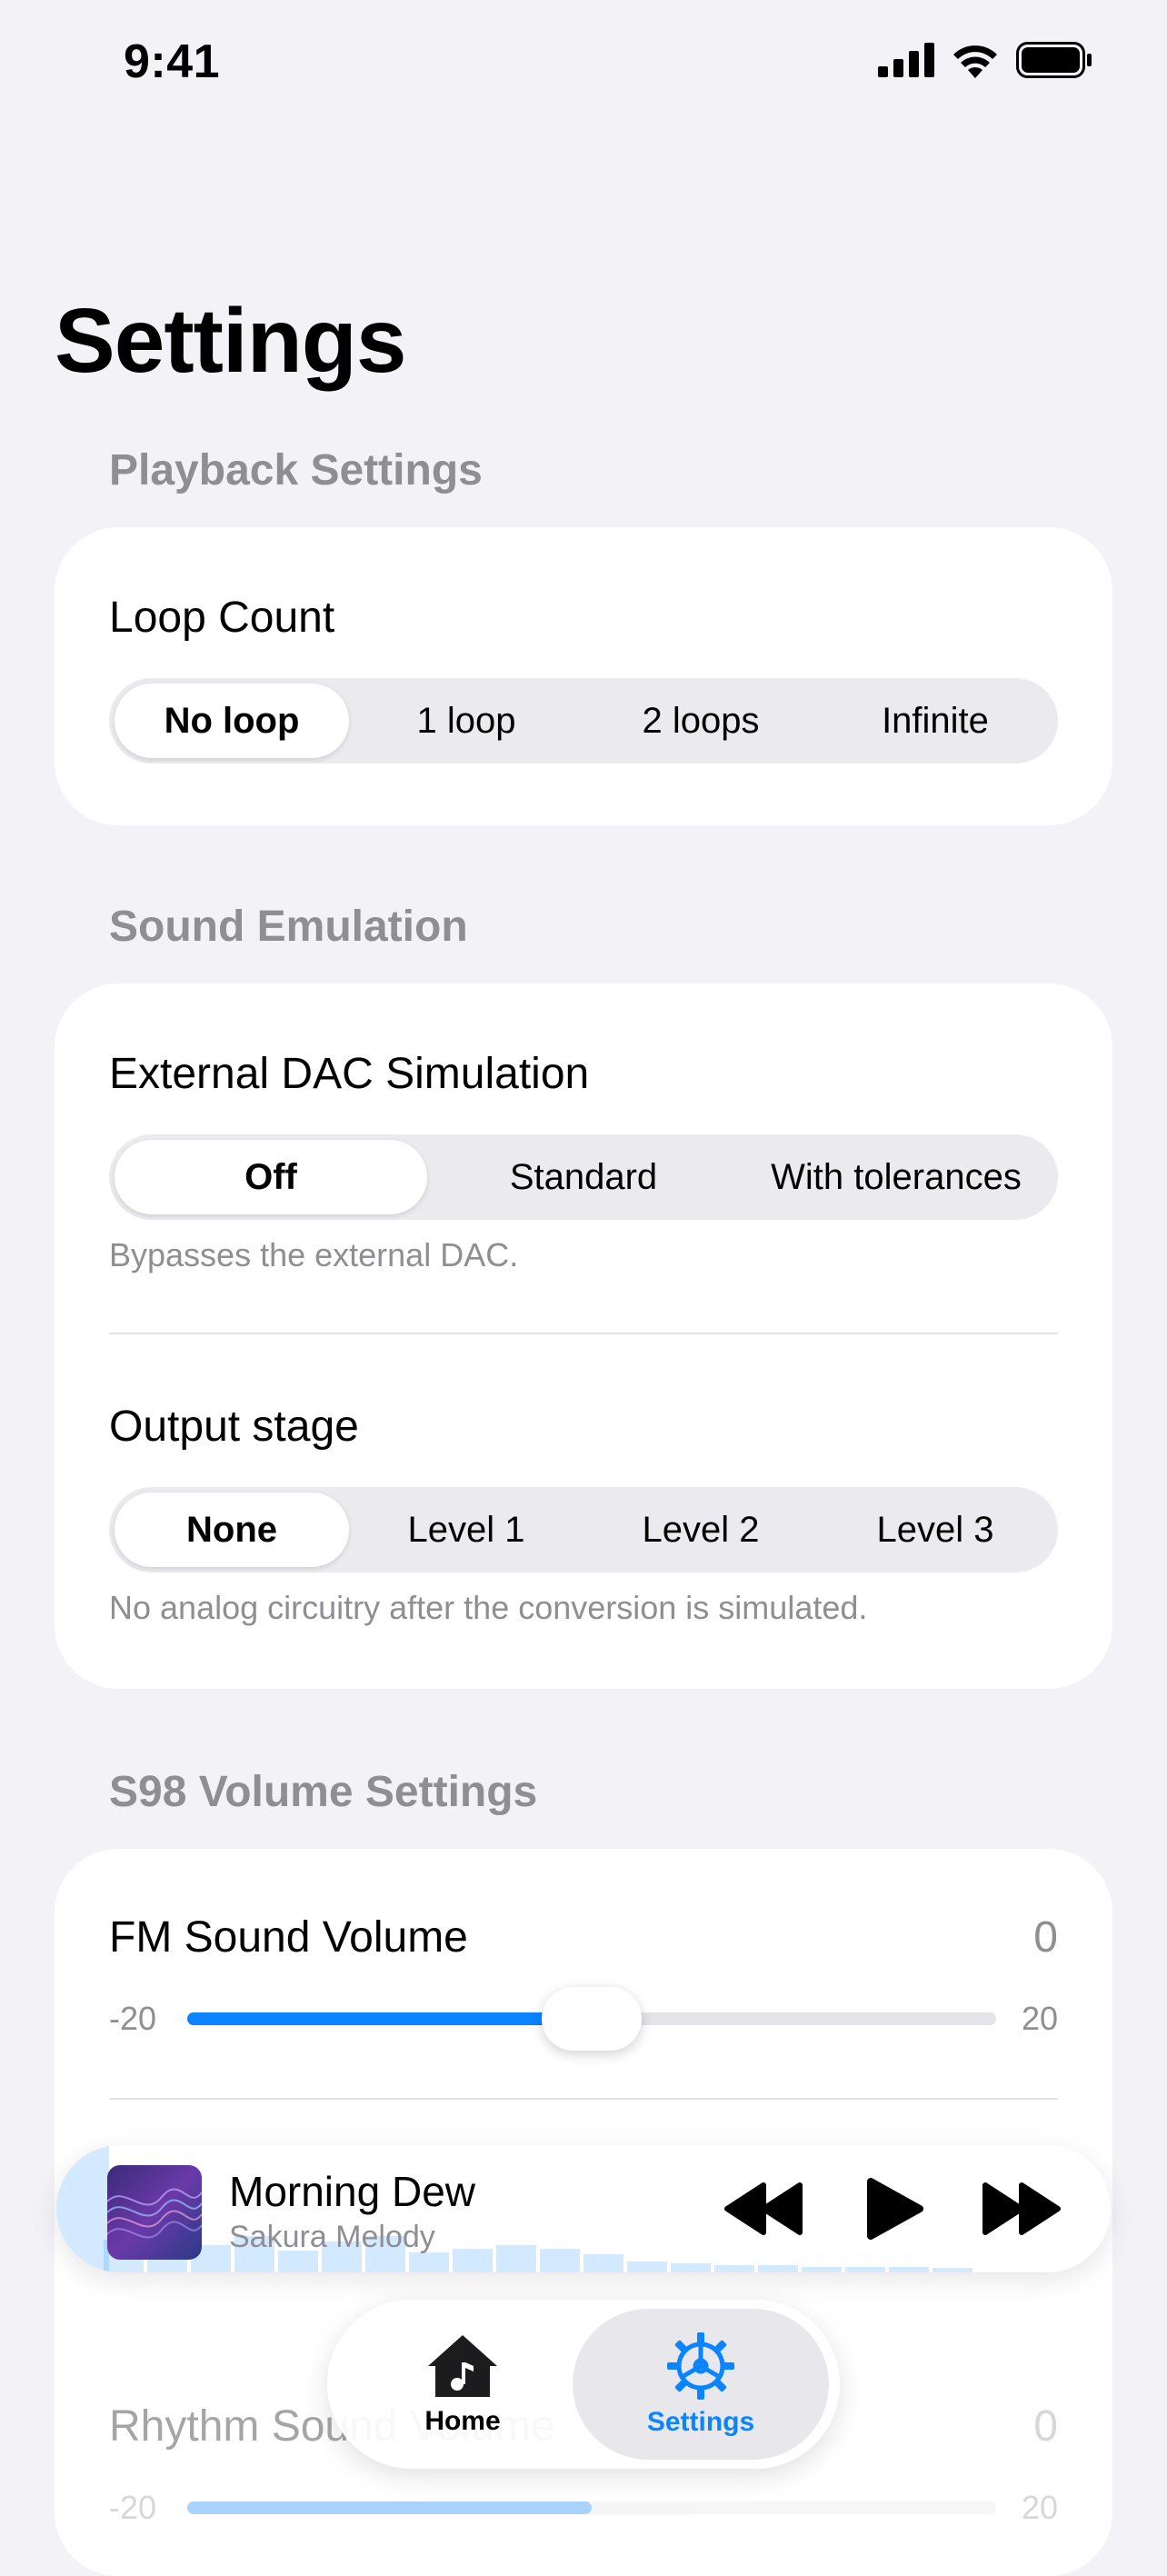 The image size is (1167, 2576). Describe the element at coordinates (172, 61) in the screenshot. I see `status-time: 9:41` at that location.